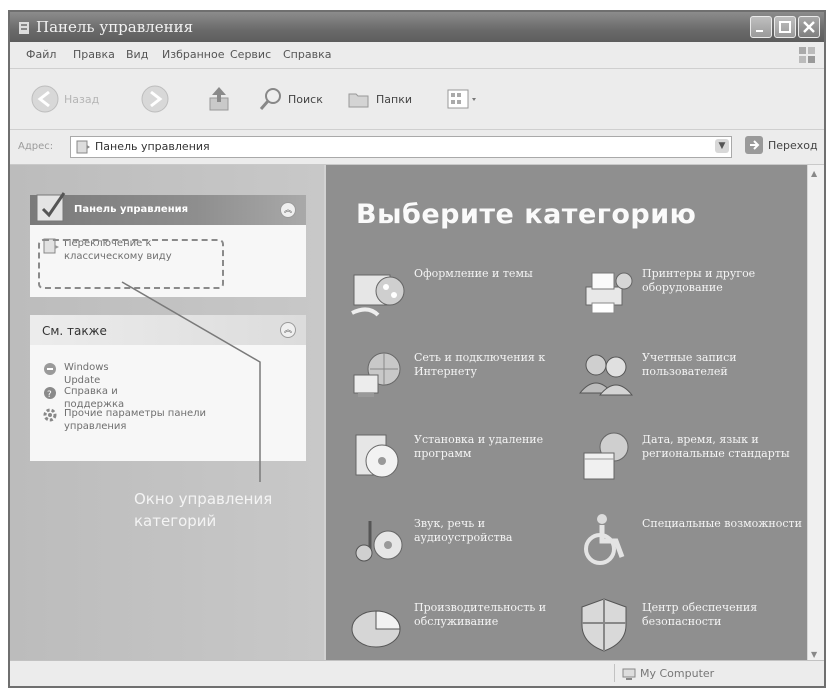 This screenshot has width=837, height=698. Describe the element at coordinates (203, 510) in the screenshot. I see `callout-caption: Окно управления категорий` at that location.